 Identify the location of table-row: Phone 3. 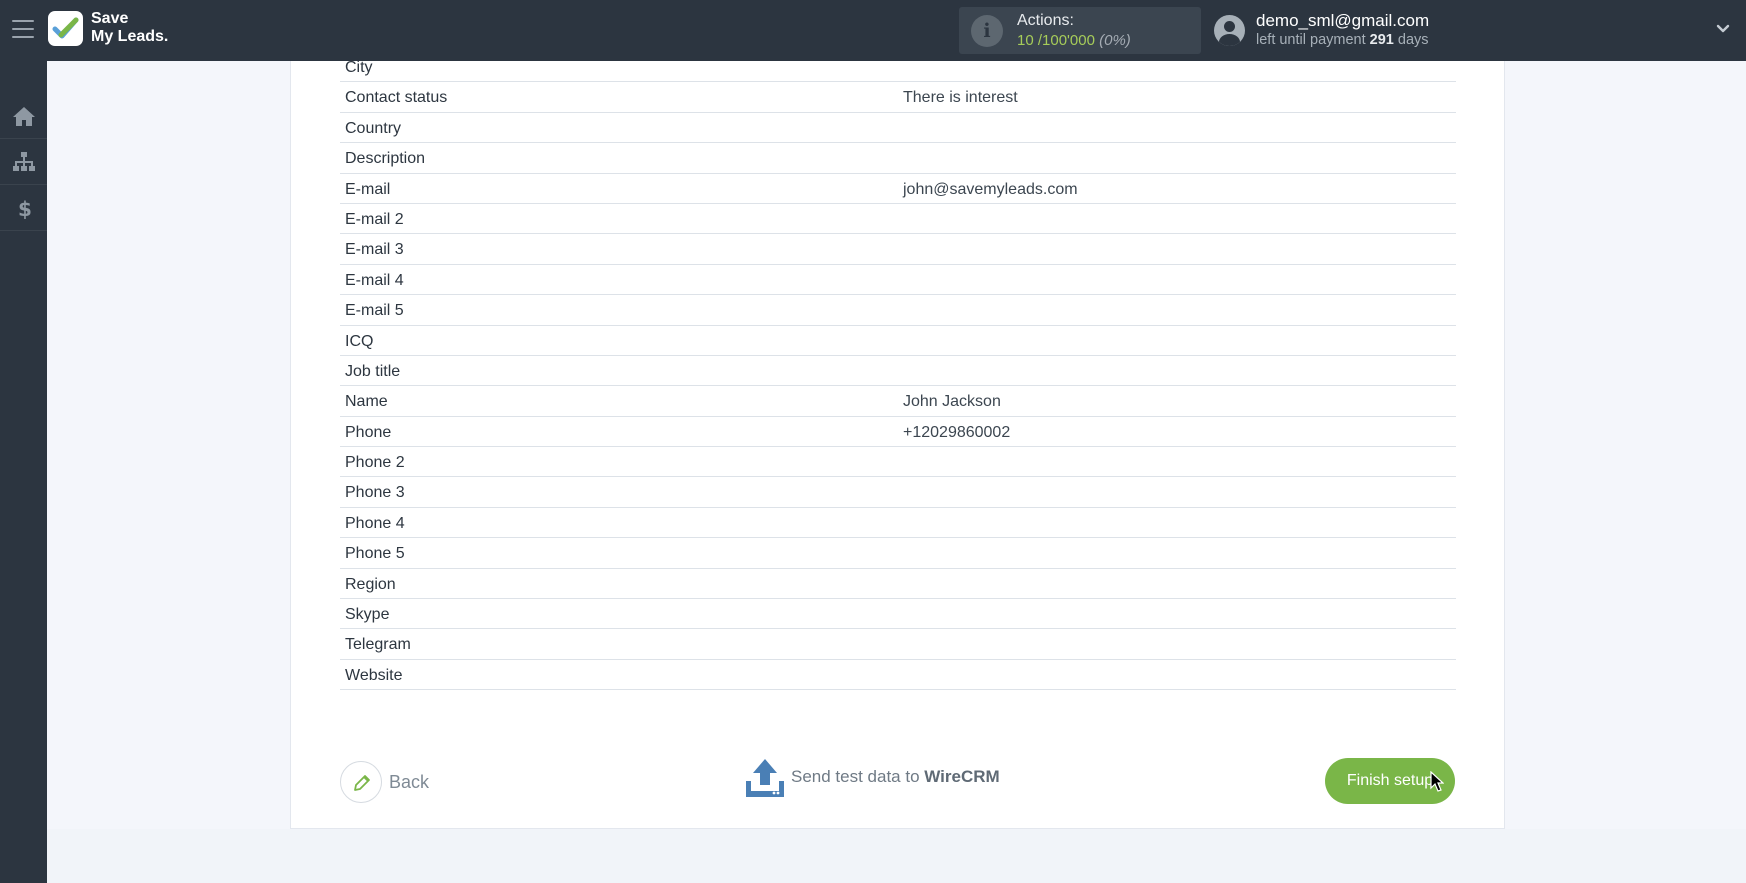
(898, 492).